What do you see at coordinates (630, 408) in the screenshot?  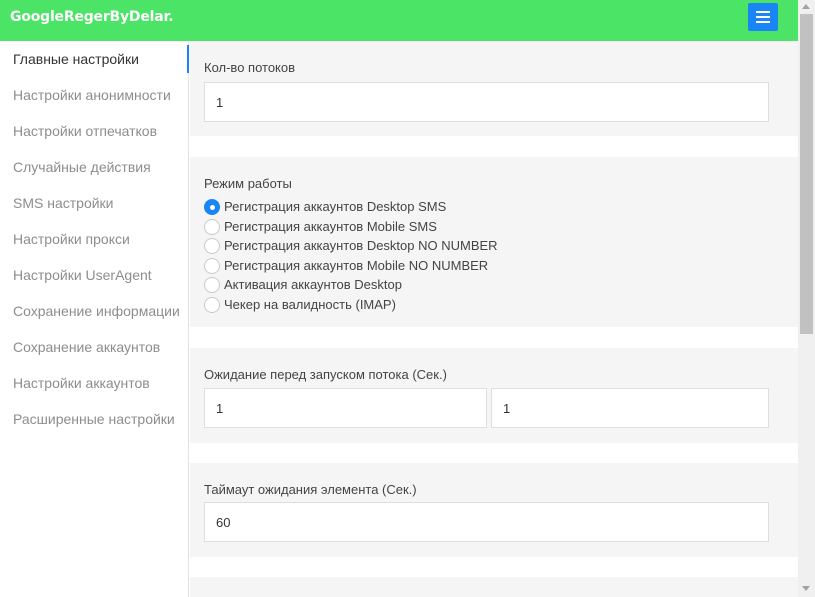 I see `delay-max-input: 1` at bounding box center [630, 408].